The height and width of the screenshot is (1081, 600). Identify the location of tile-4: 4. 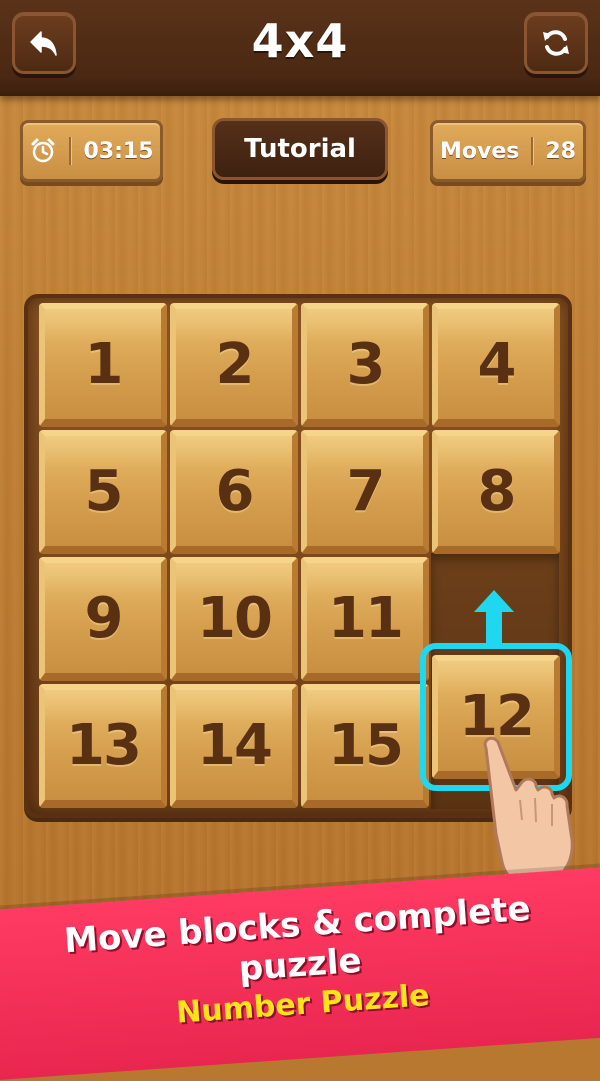
(496, 365).